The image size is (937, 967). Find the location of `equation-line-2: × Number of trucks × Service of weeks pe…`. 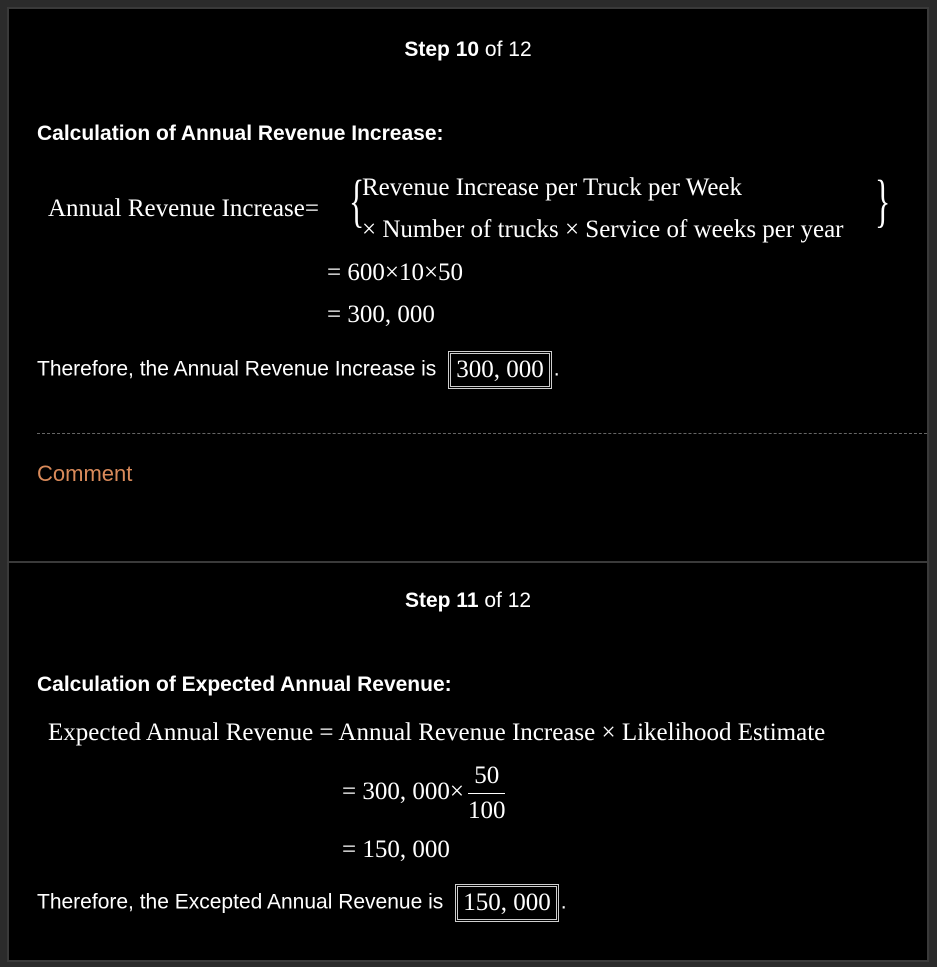

equation-line-2: × Number of trucks × Service of weeks pe… is located at coordinates (603, 229).